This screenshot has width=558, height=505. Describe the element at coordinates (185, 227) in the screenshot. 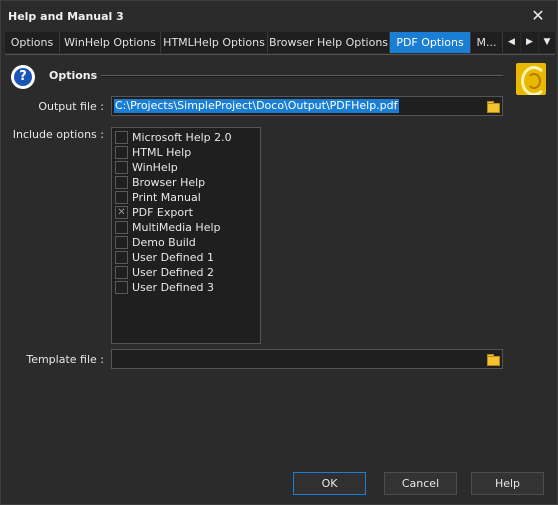

I see `include-option-multimedia-help: MultiMedia Help` at that location.